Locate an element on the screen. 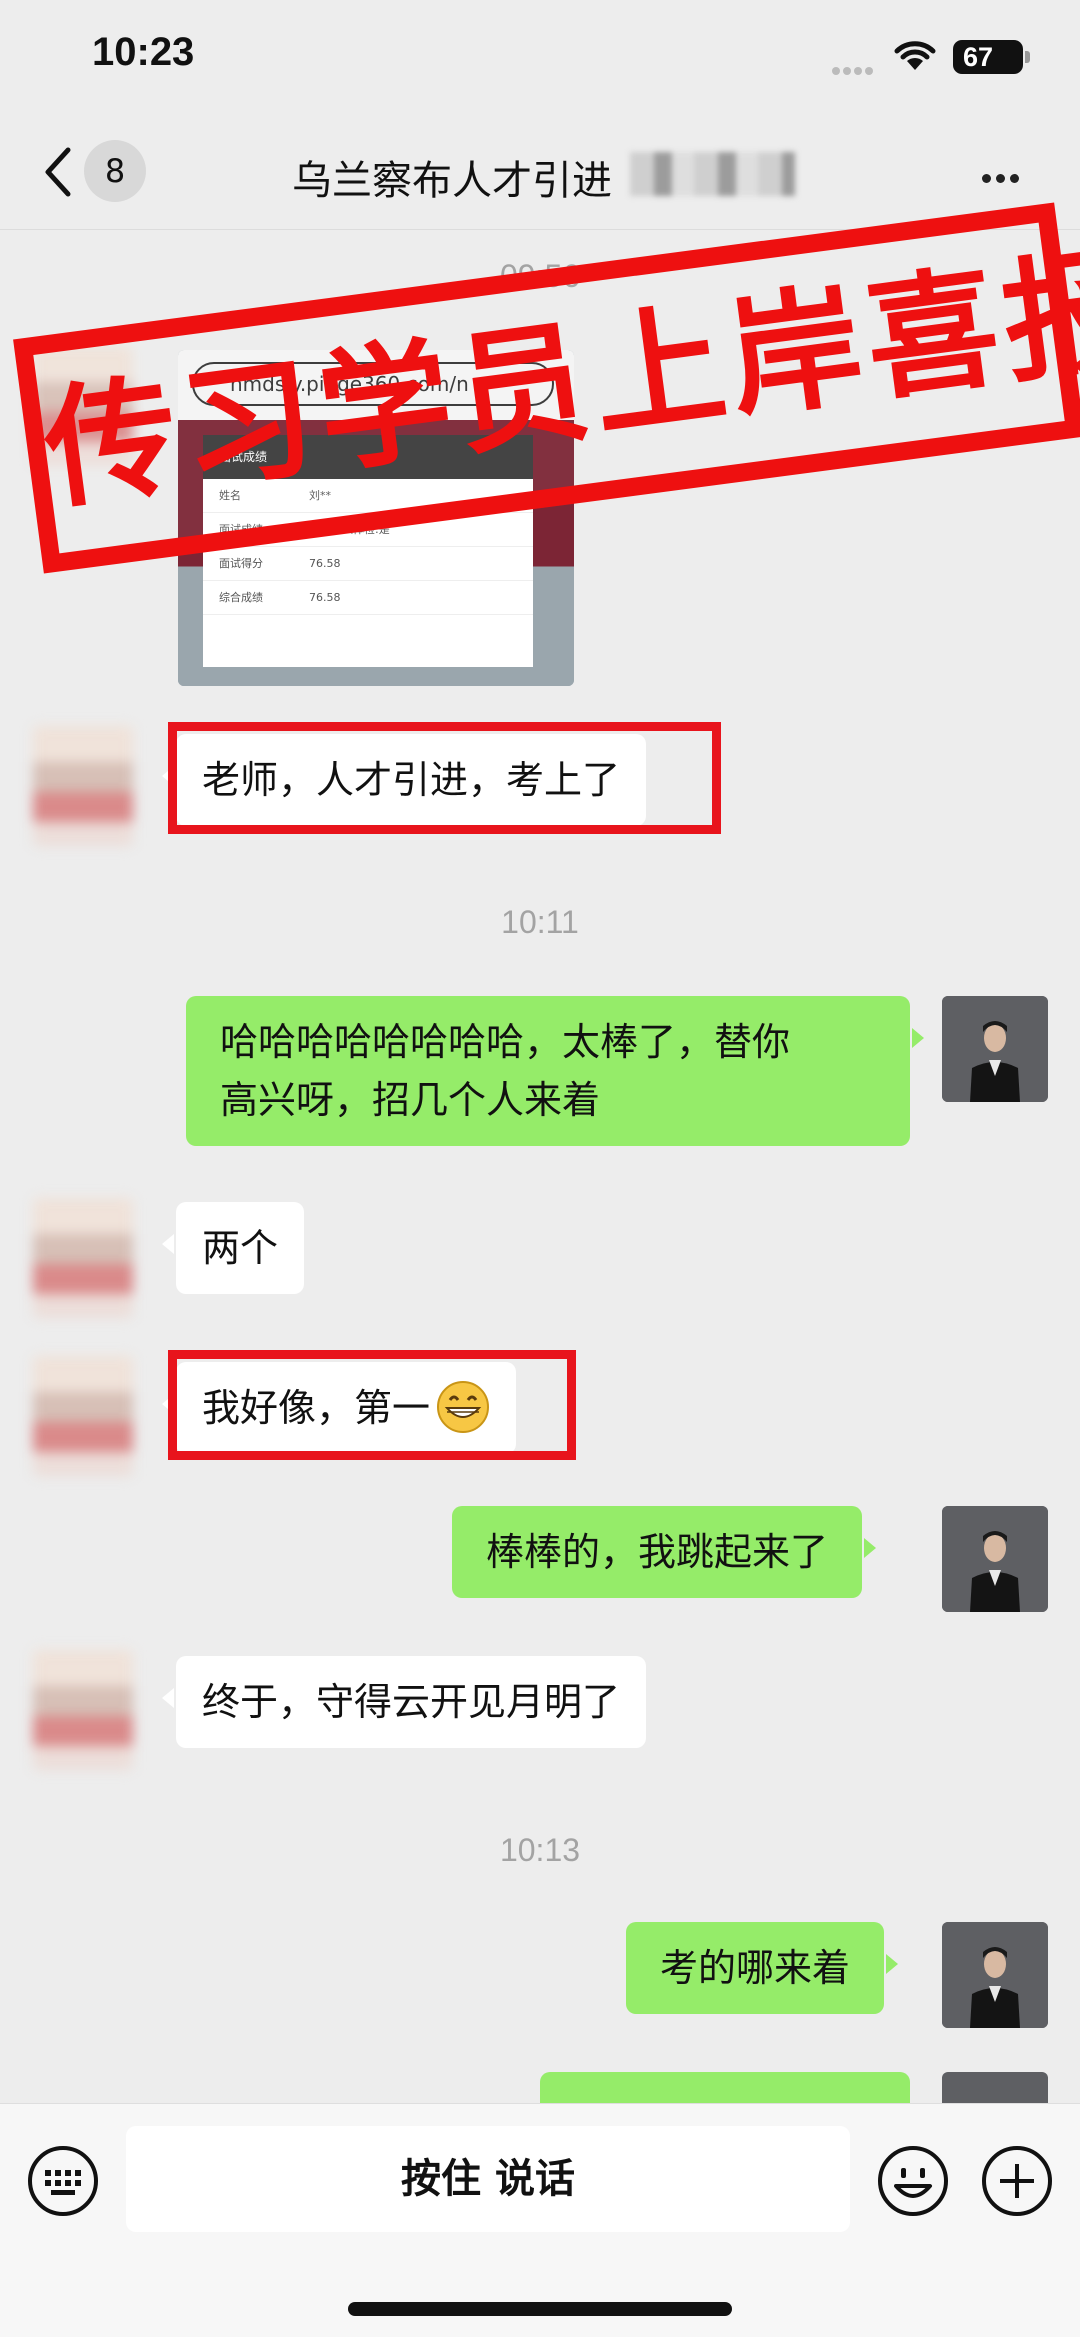 The height and width of the screenshot is (2337, 1080). battery-icon: 67 is located at coordinates (991, 57).